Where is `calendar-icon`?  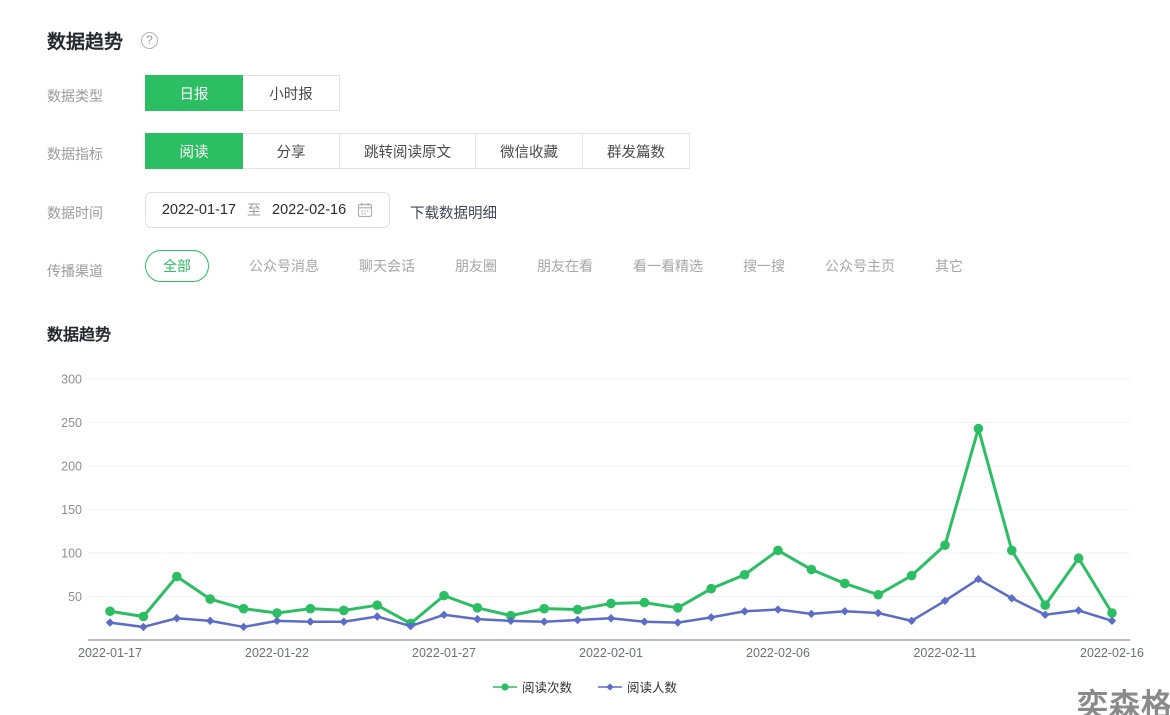
calendar-icon is located at coordinates (365, 210).